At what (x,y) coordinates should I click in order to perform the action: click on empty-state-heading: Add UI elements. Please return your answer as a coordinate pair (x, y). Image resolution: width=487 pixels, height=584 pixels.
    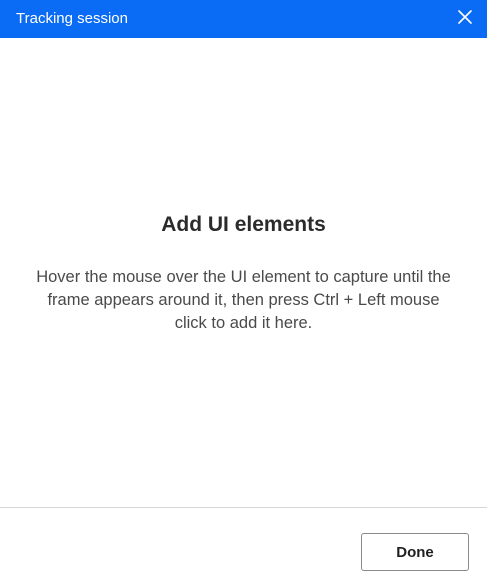
    Looking at the image, I should click on (243, 224).